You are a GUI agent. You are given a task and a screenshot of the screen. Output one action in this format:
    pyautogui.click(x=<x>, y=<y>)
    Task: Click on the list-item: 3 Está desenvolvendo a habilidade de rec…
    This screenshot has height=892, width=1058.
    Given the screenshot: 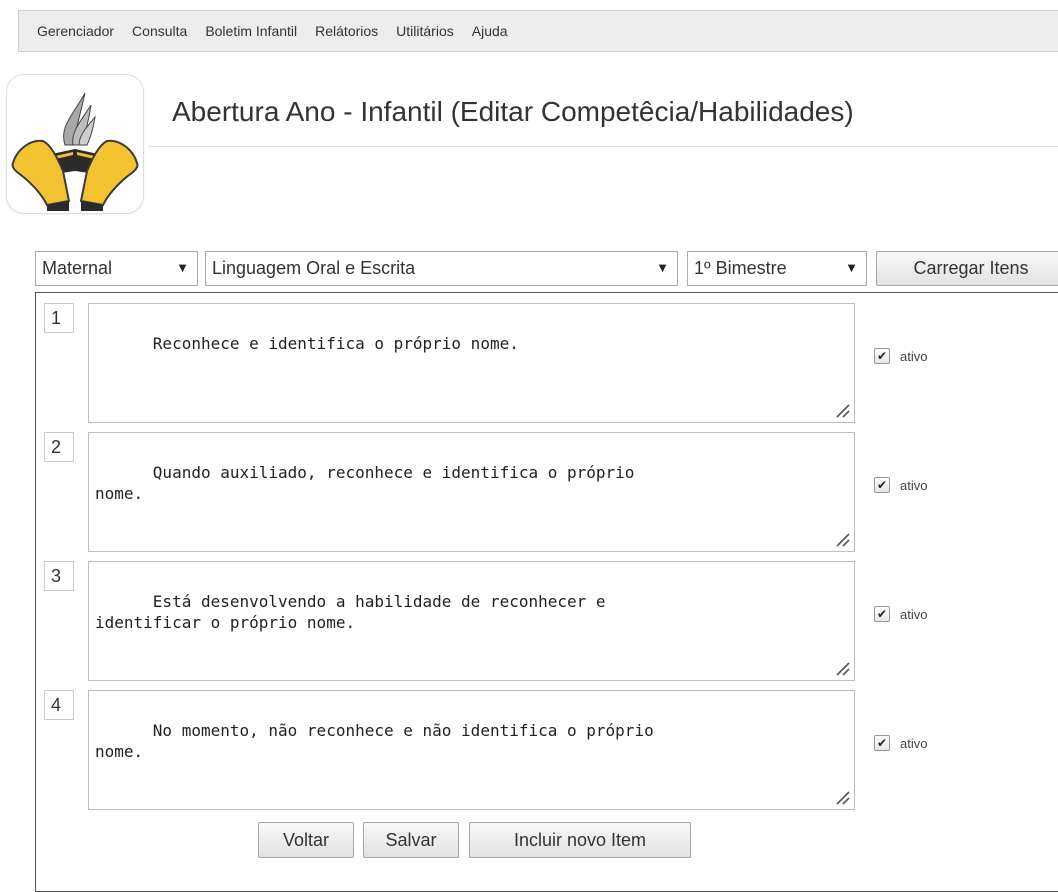 What is the action you would take?
    pyautogui.click(x=547, y=616)
    